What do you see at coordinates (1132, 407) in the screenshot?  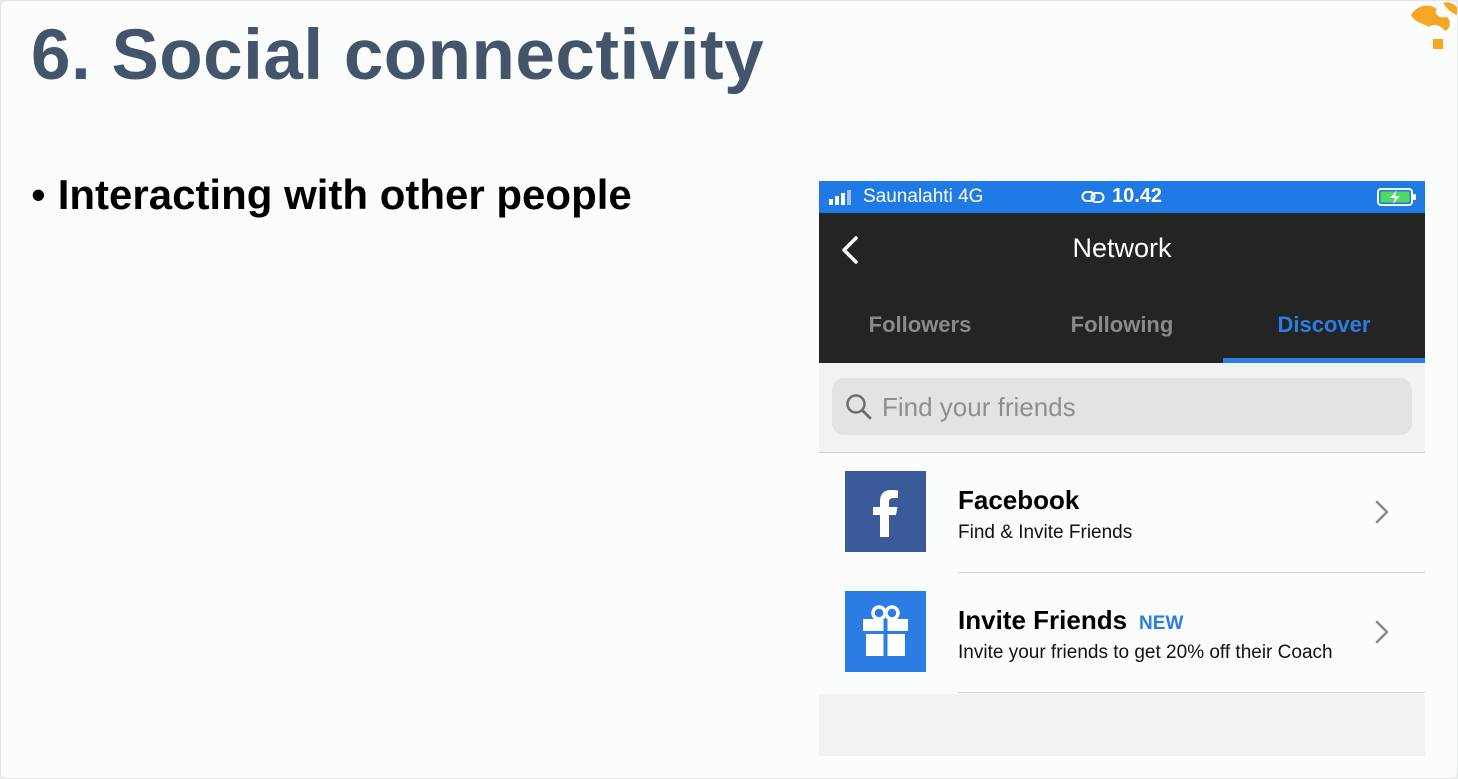 I see `search-input` at bounding box center [1132, 407].